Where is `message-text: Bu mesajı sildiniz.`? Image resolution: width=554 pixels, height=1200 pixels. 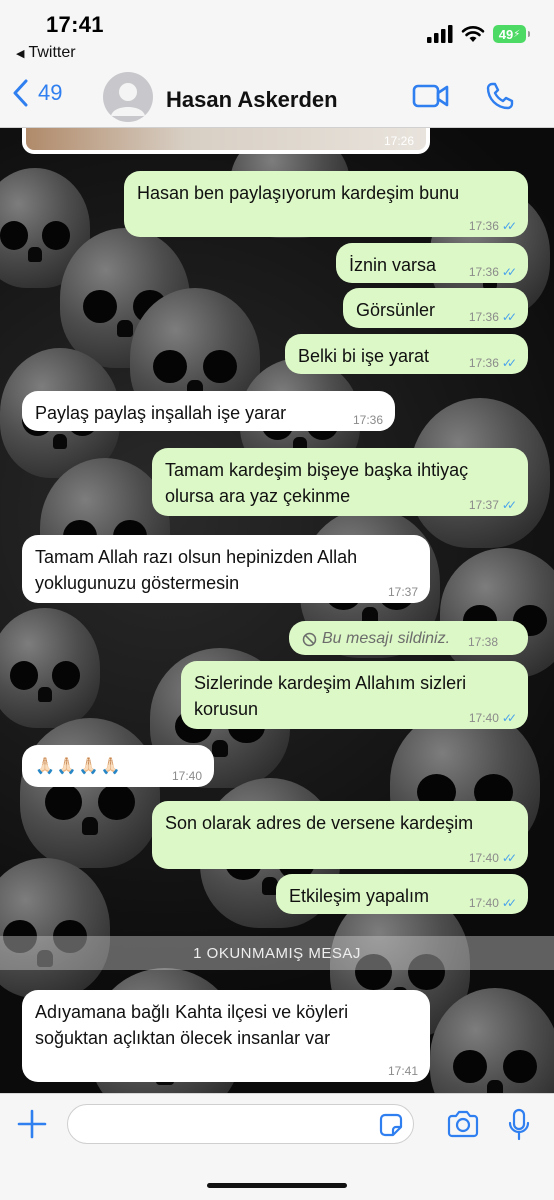
message-text: Bu mesajı sildiniz. is located at coordinates (386, 638).